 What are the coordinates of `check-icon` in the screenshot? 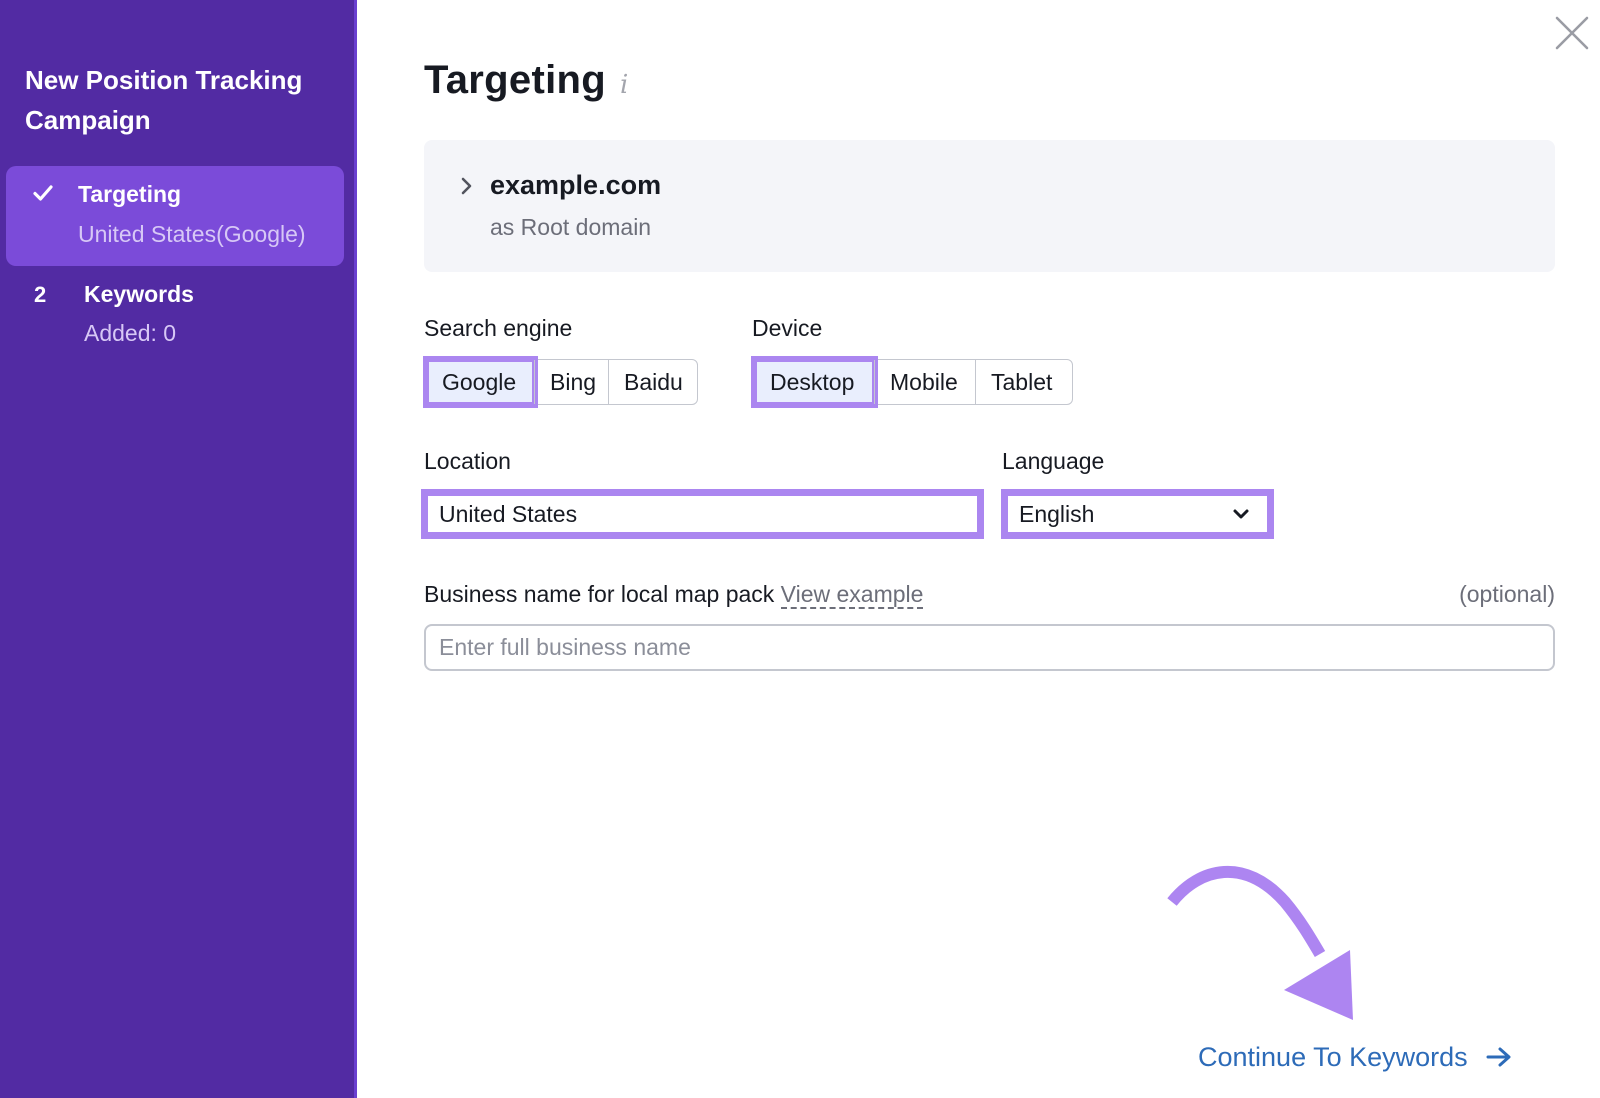 It's located at (45, 195).